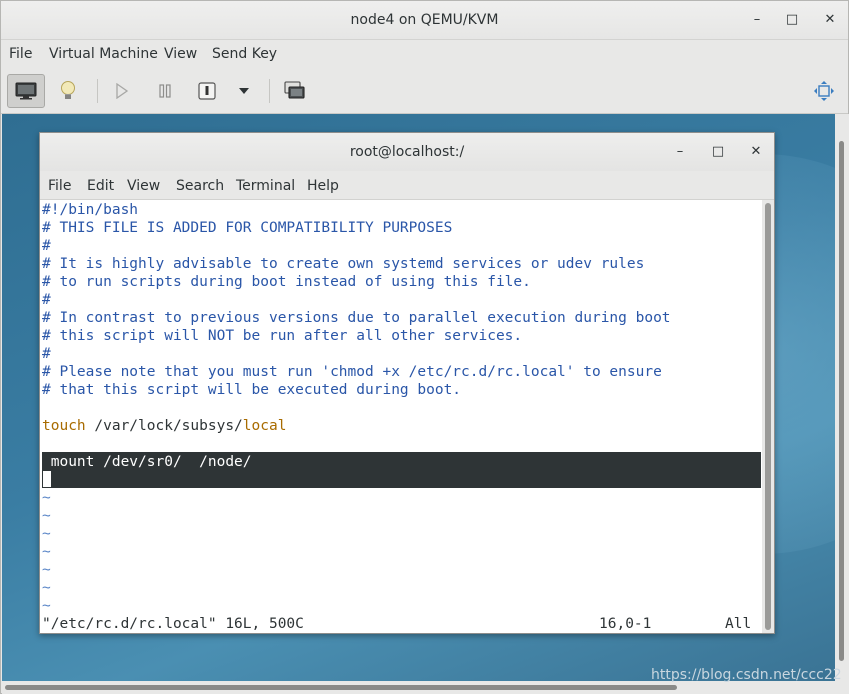 This screenshot has width=849, height=694. What do you see at coordinates (200, 186) in the screenshot?
I see `terminal-menu-search: Search` at bounding box center [200, 186].